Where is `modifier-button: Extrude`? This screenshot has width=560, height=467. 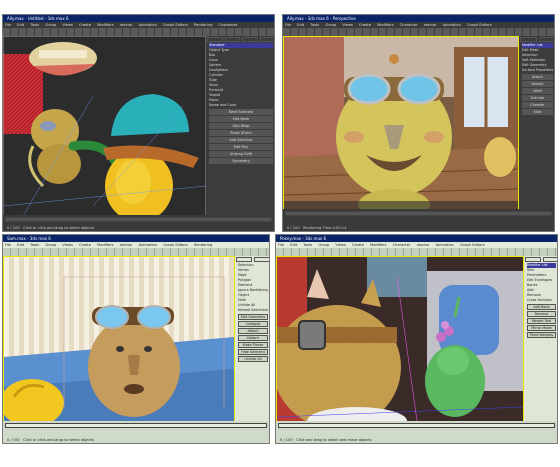
modifier-button: Extrude is located at coordinates (537, 98).